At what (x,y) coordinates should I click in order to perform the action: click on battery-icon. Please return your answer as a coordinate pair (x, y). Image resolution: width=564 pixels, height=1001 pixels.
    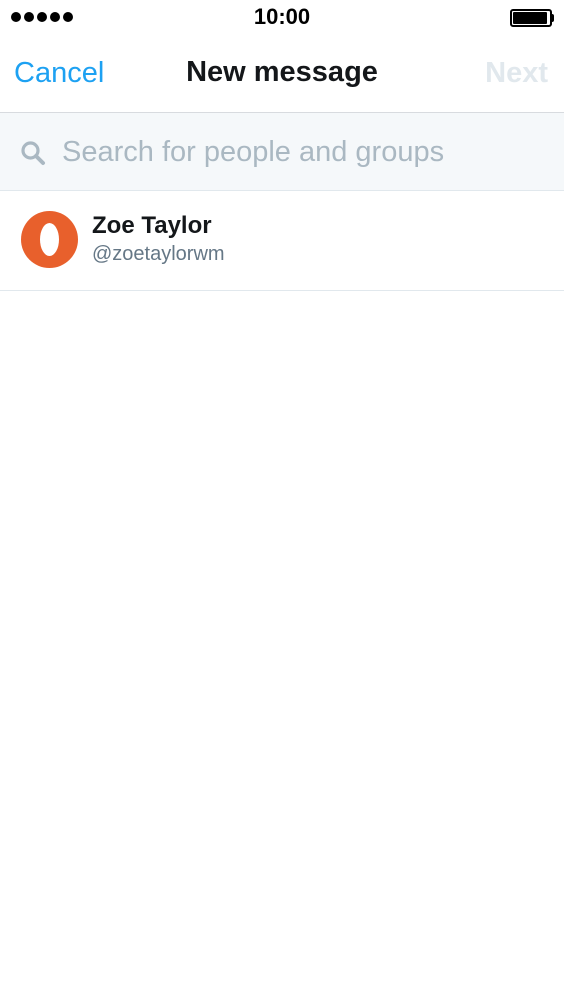
    Looking at the image, I should click on (532, 18).